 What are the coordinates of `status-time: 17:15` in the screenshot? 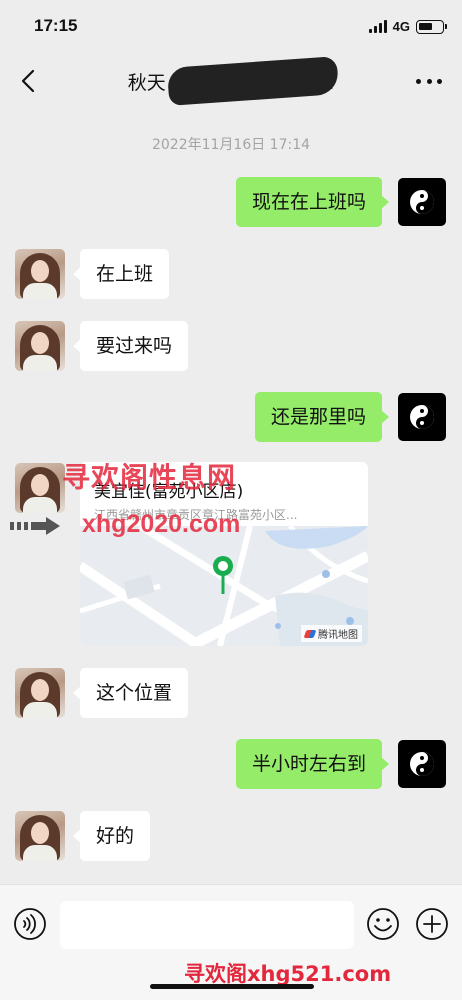 It's located at (56, 25).